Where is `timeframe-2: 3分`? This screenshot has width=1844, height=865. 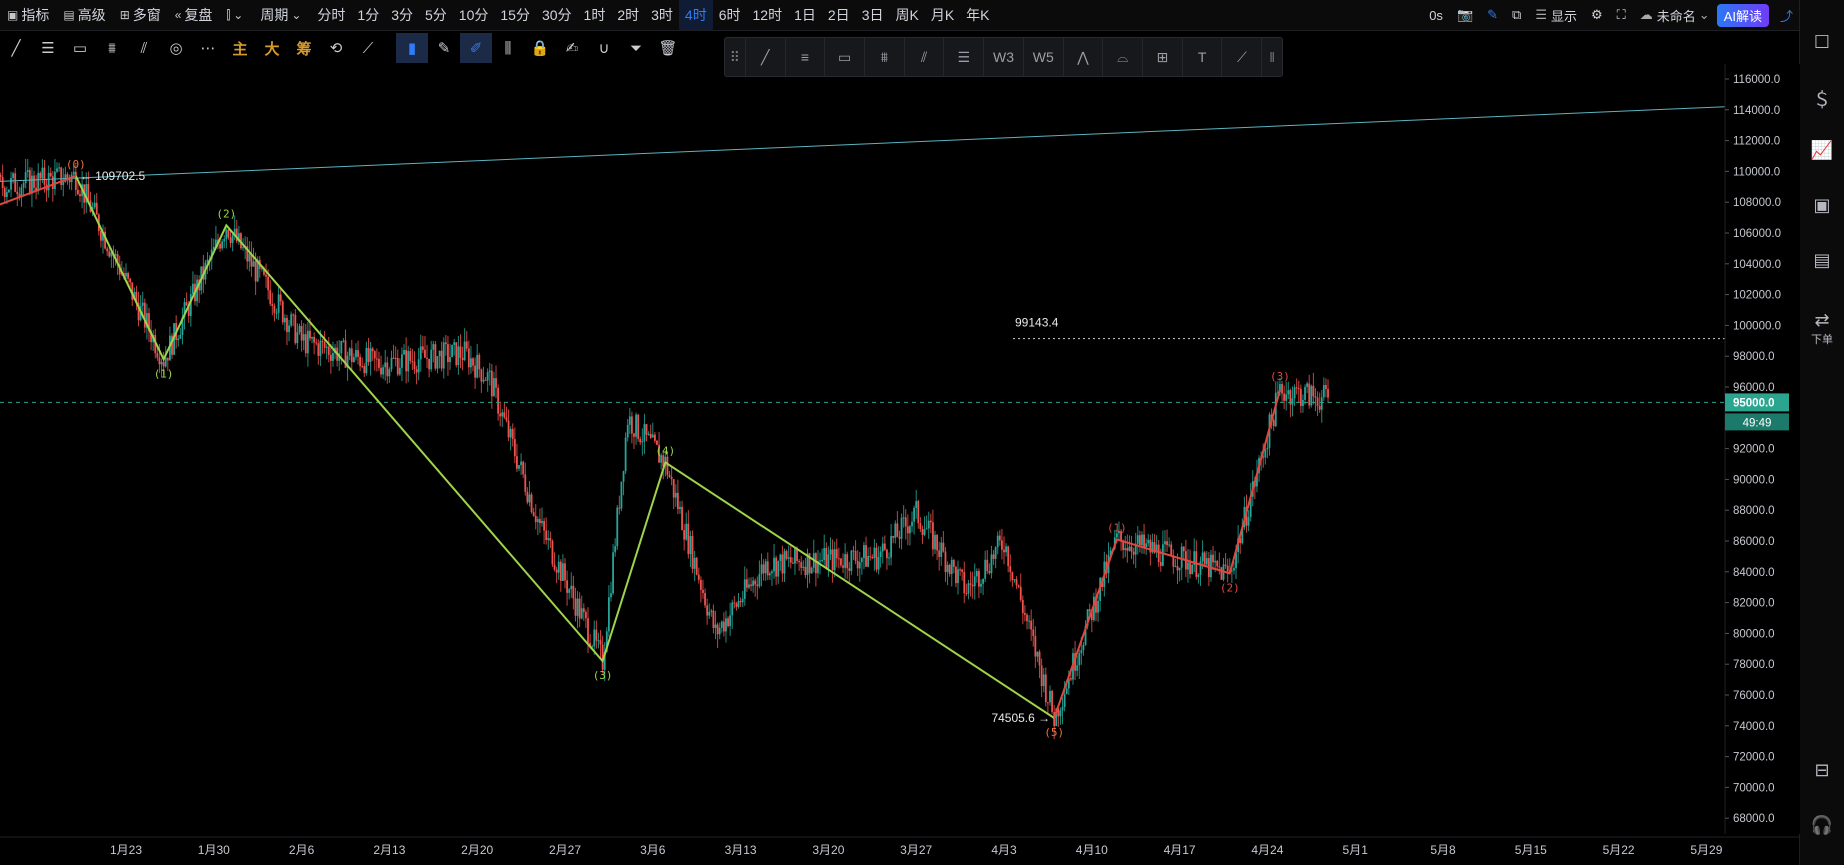 timeframe-2: 3分 is located at coordinates (402, 15).